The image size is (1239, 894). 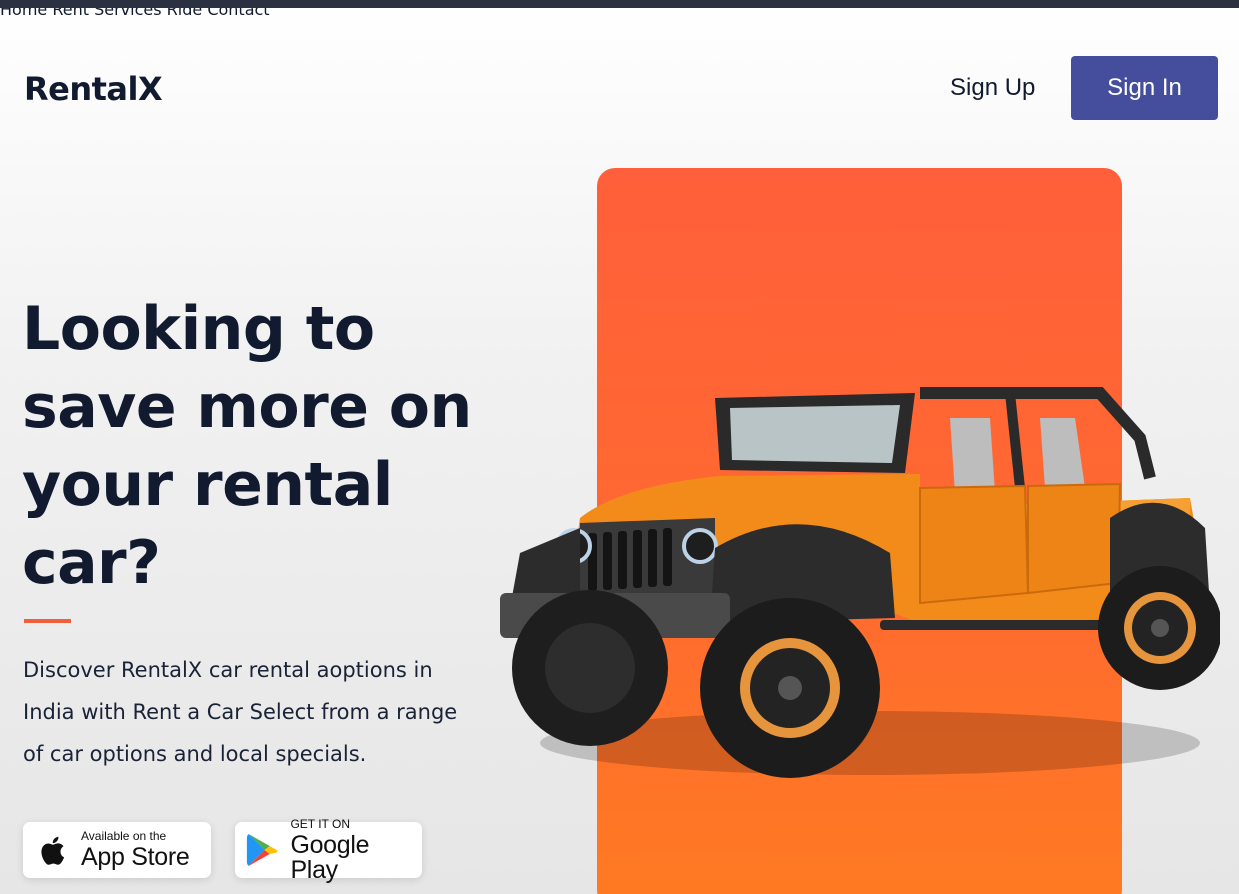 What do you see at coordinates (247, 407) in the screenshot?
I see `headline-line: save more on` at bounding box center [247, 407].